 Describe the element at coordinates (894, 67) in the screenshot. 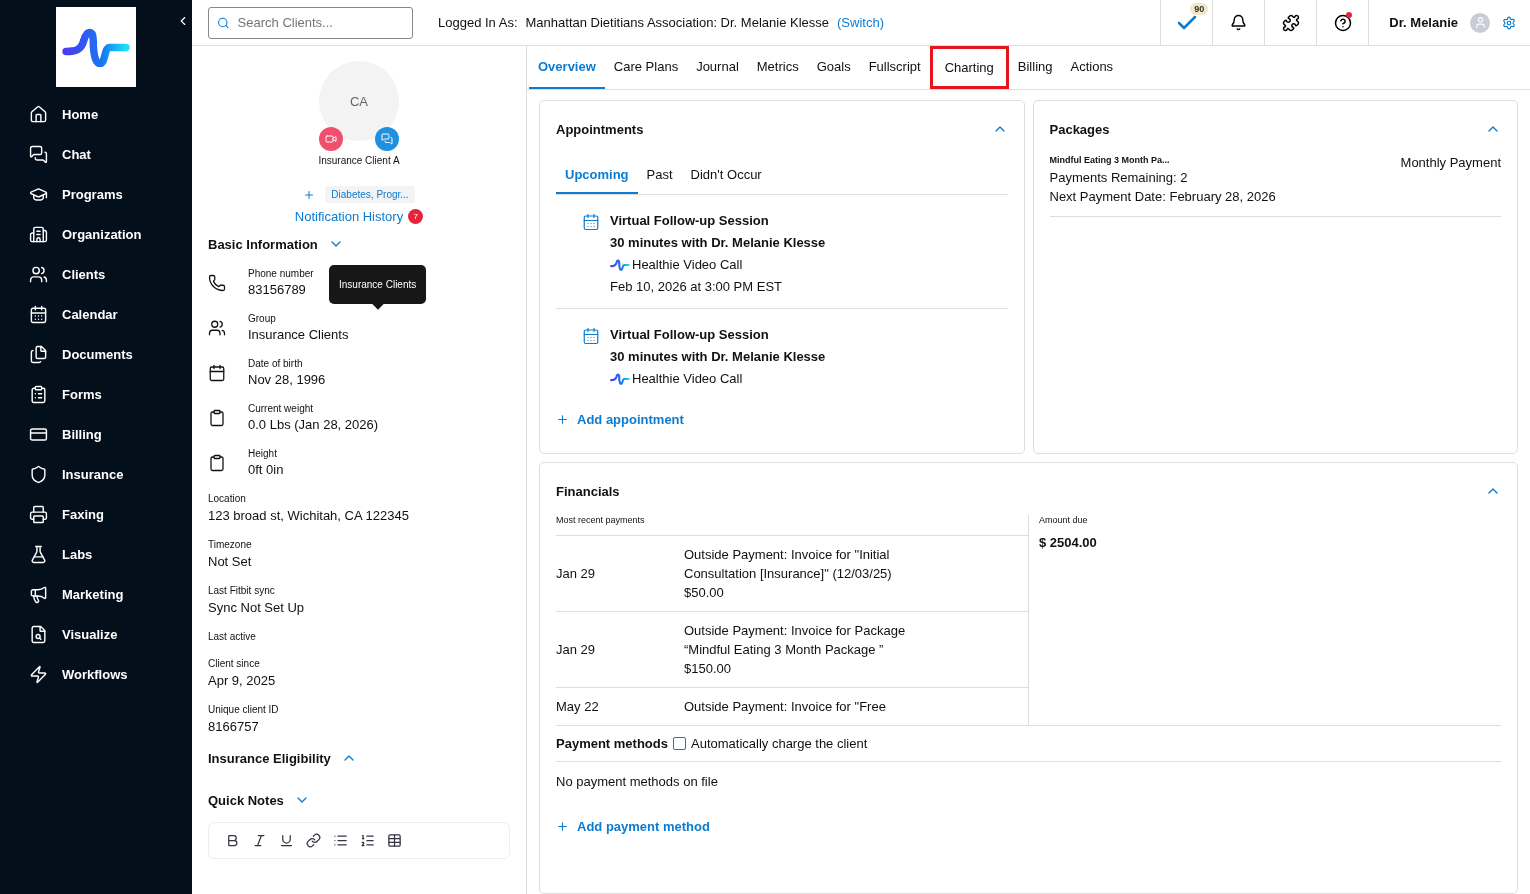

I see `tab: Fullscript` at that location.